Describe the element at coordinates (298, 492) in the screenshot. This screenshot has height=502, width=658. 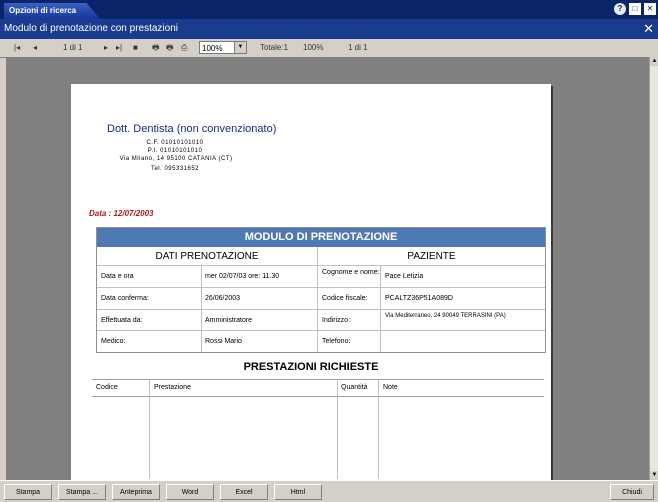
I see `html-export-button: Html` at that location.